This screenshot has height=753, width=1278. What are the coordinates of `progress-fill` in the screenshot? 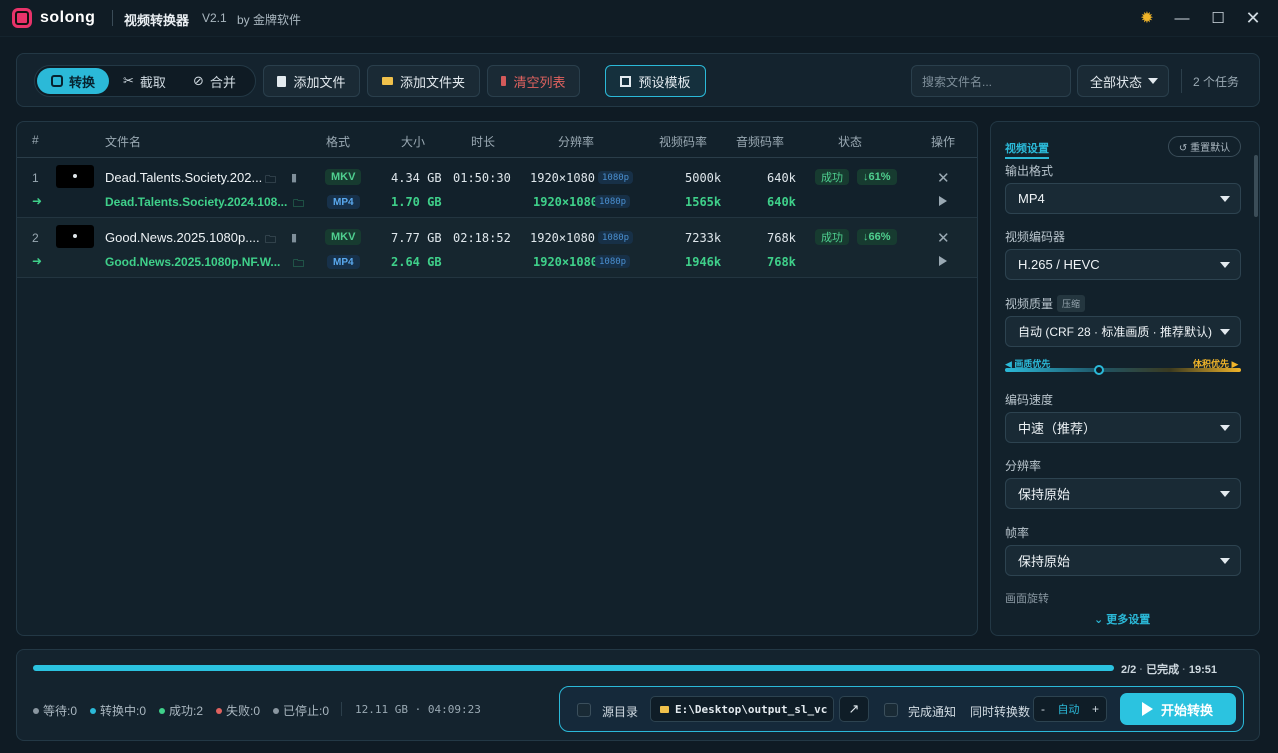 It's located at (573, 668).